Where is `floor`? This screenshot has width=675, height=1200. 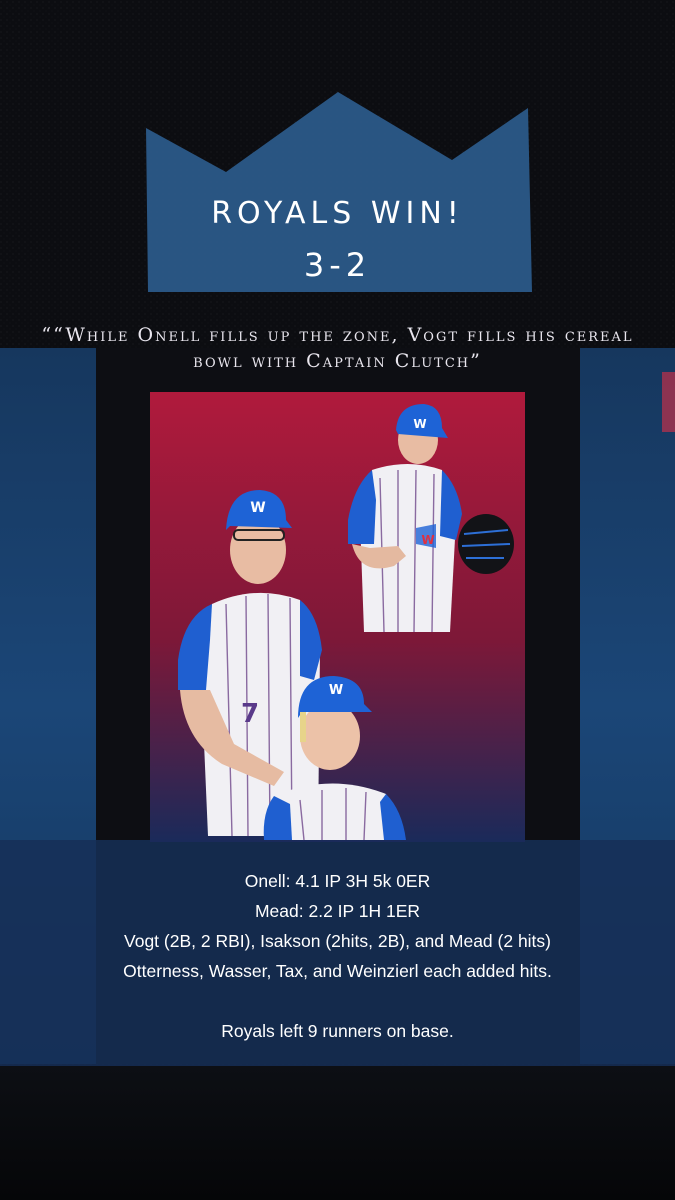
floor is located at coordinates (337, 1133).